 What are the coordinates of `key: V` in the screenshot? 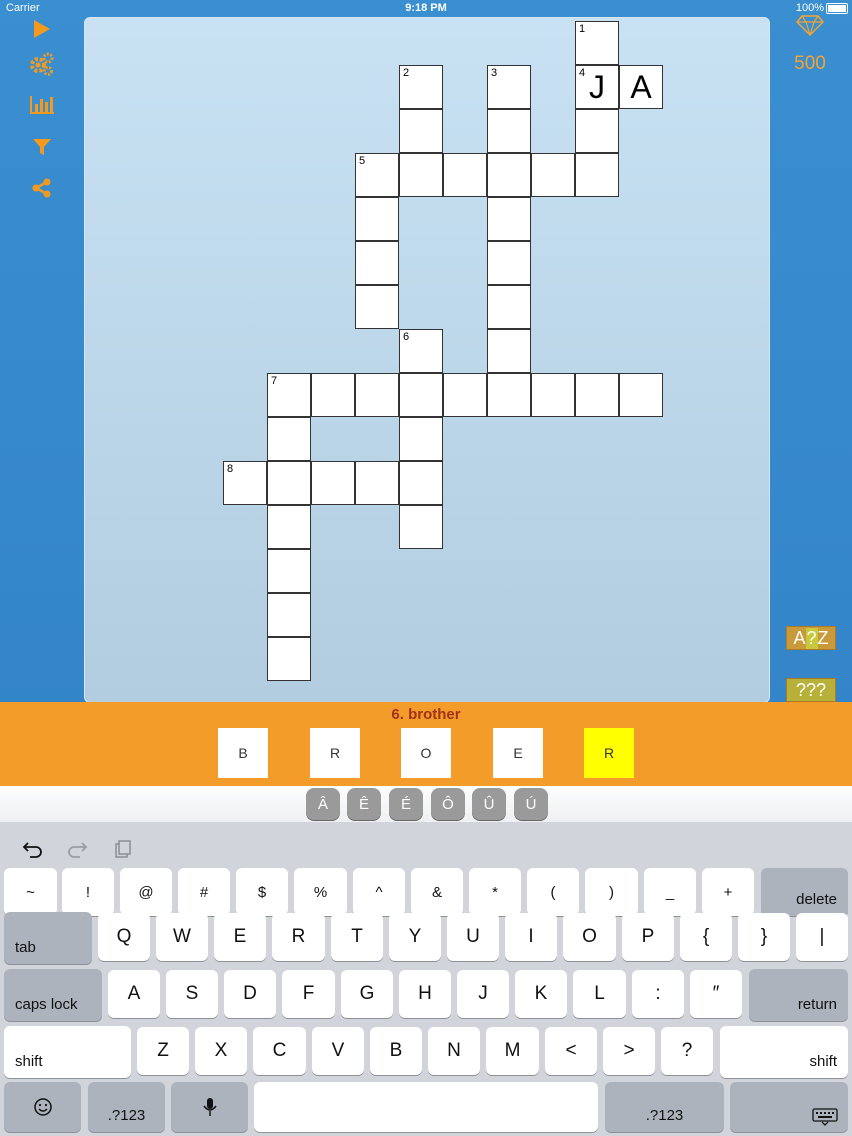 It's located at (338, 1051).